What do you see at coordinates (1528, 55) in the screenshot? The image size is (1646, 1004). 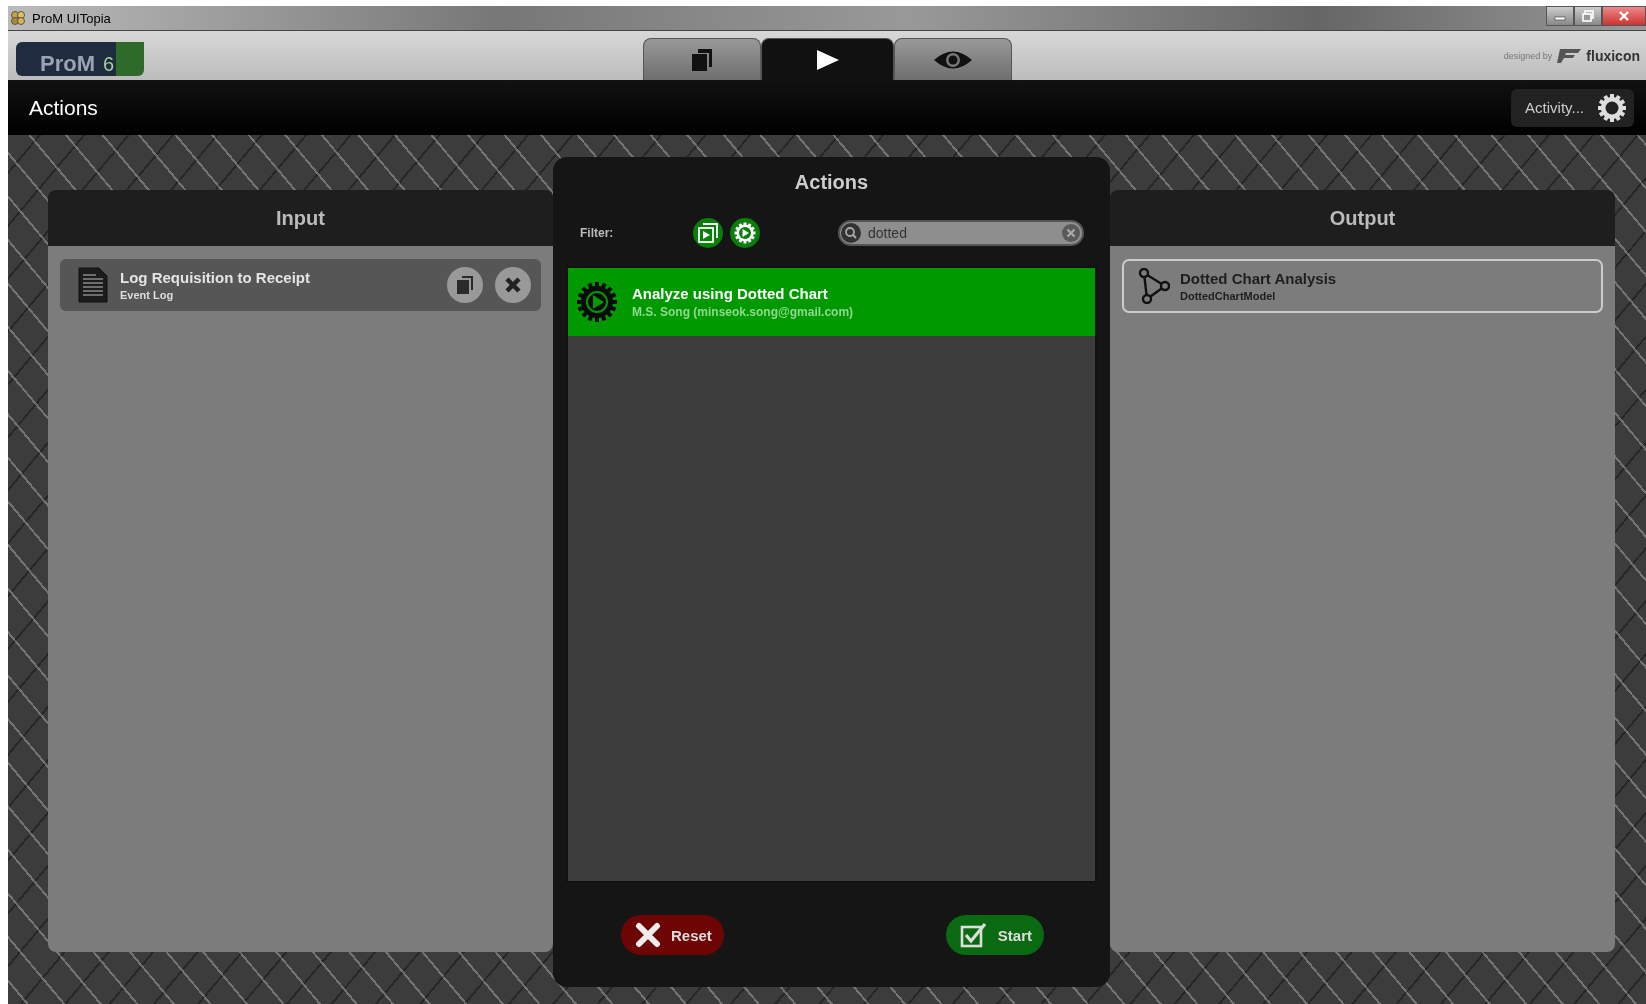 I see `credit-text: designed by` at bounding box center [1528, 55].